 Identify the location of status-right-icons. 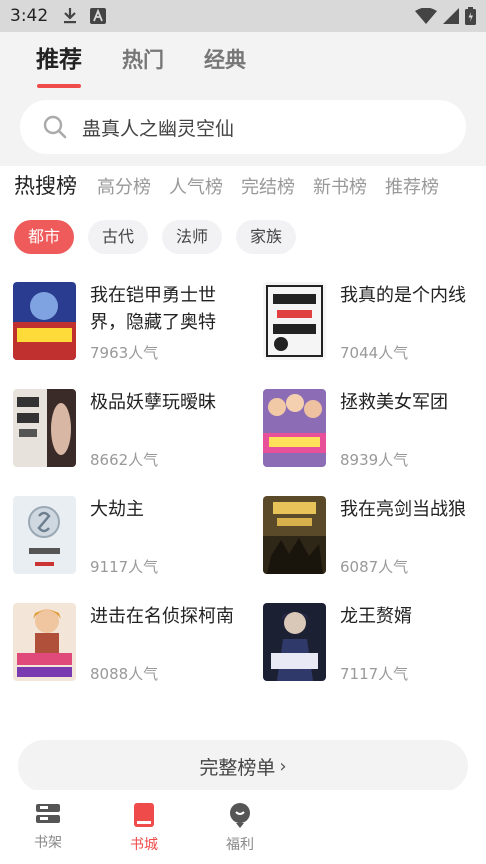
(445, 16).